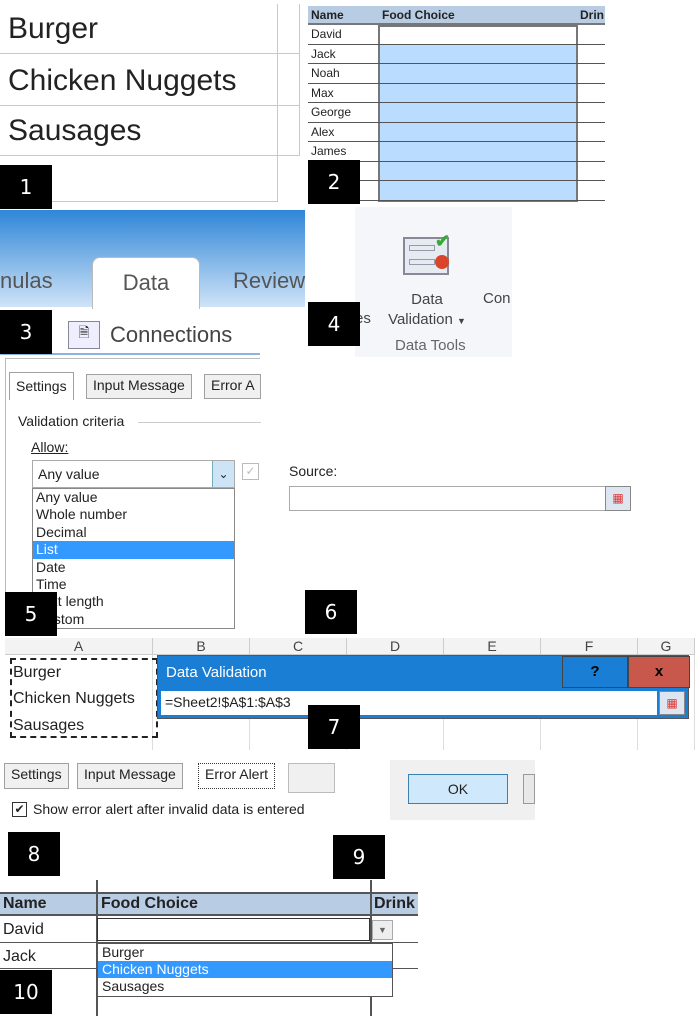  I want to click on source-input, so click(449, 498).